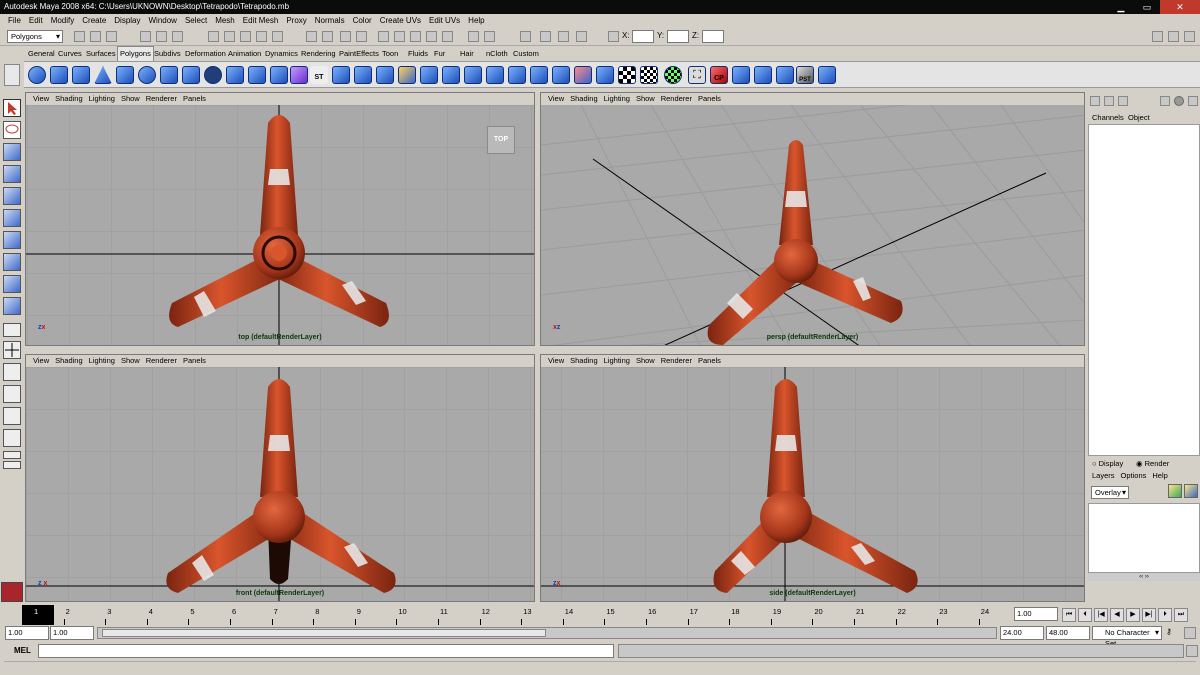 This screenshot has height=675, width=1200. Describe the element at coordinates (547, 633) in the screenshot. I see `range-bar` at that location.